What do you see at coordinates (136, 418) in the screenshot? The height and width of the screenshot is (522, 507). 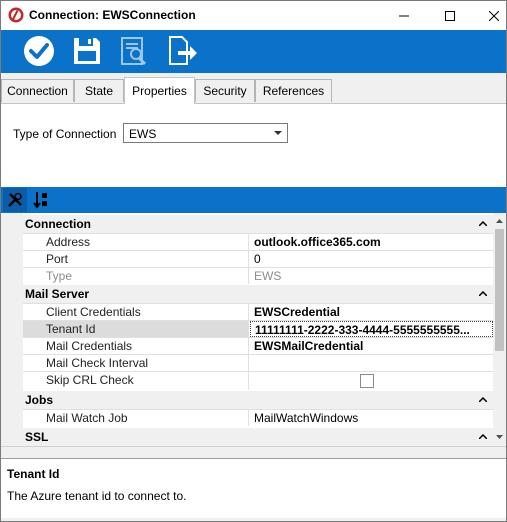 I see `property-name: Mail Watch Job` at bounding box center [136, 418].